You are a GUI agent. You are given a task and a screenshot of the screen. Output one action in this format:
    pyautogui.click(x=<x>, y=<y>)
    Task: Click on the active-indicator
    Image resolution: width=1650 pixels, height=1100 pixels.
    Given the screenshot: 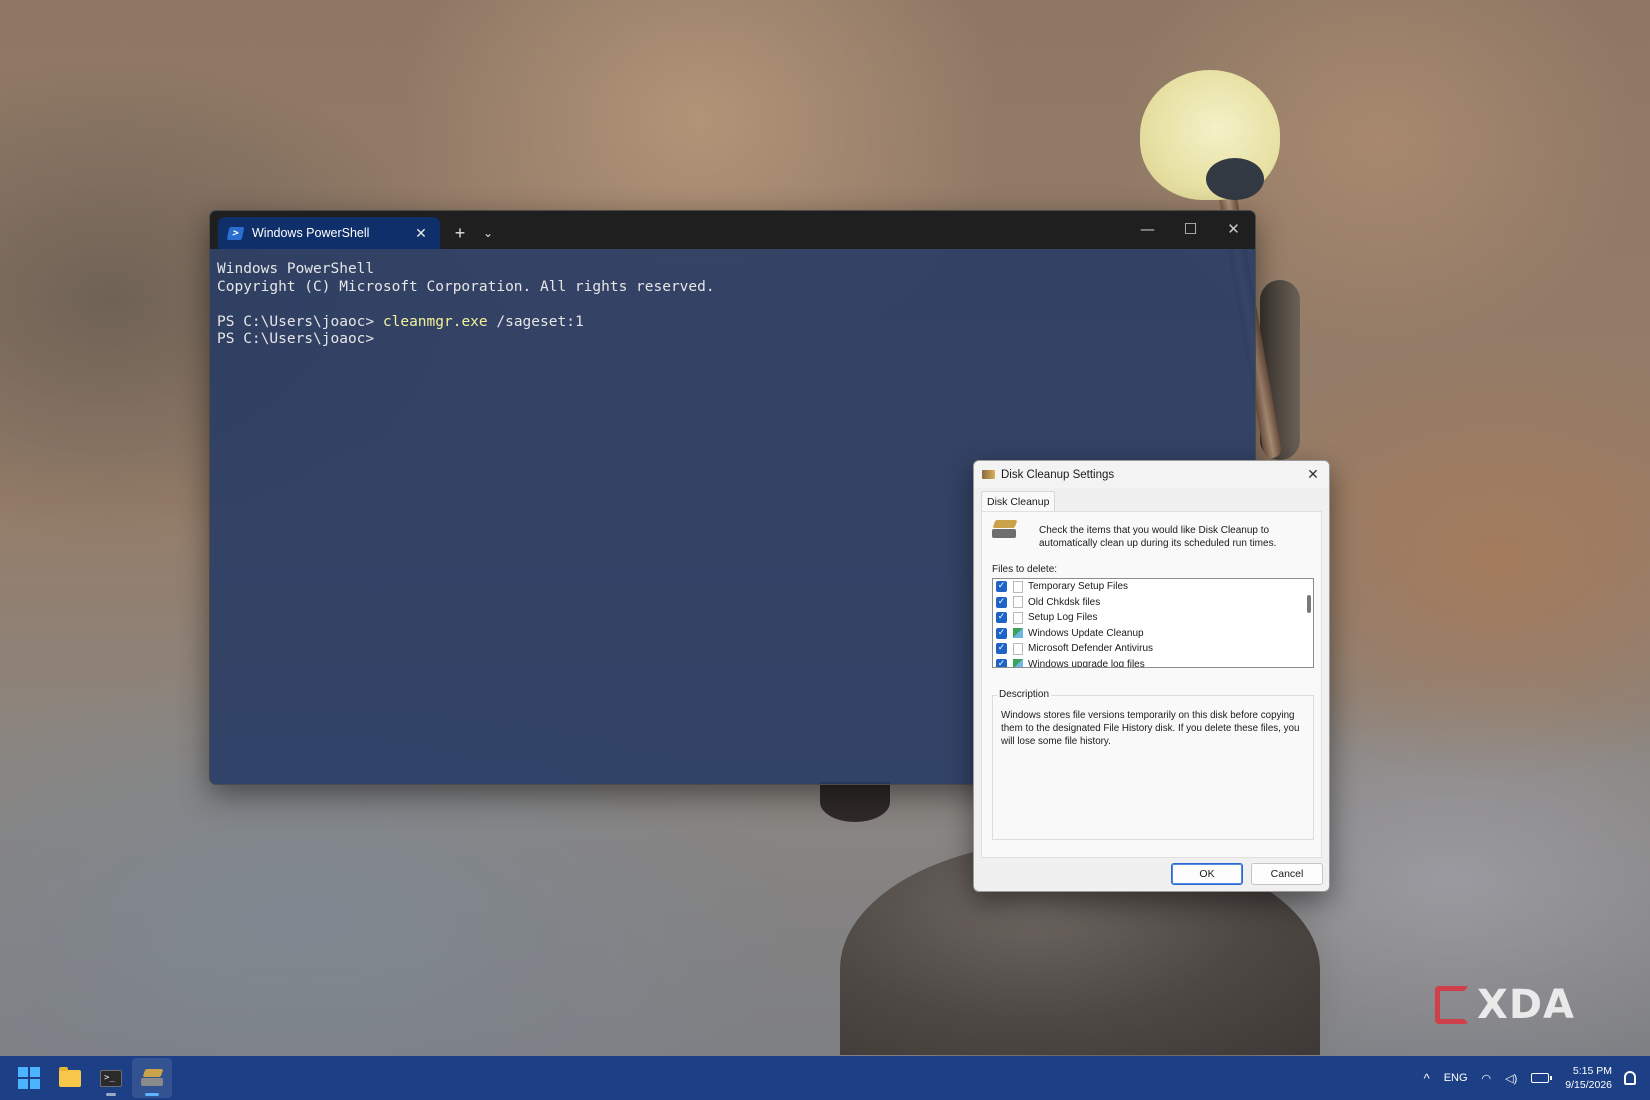 What is the action you would take?
    pyautogui.click(x=152, y=1094)
    